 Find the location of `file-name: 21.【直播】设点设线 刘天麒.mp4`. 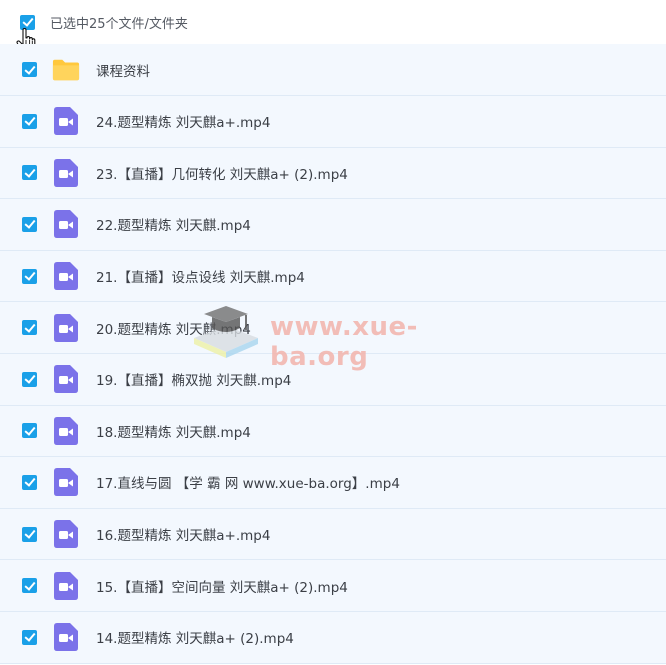

file-name: 21.【直播】设点设线 刘天麒.mp4 is located at coordinates (200, 276).